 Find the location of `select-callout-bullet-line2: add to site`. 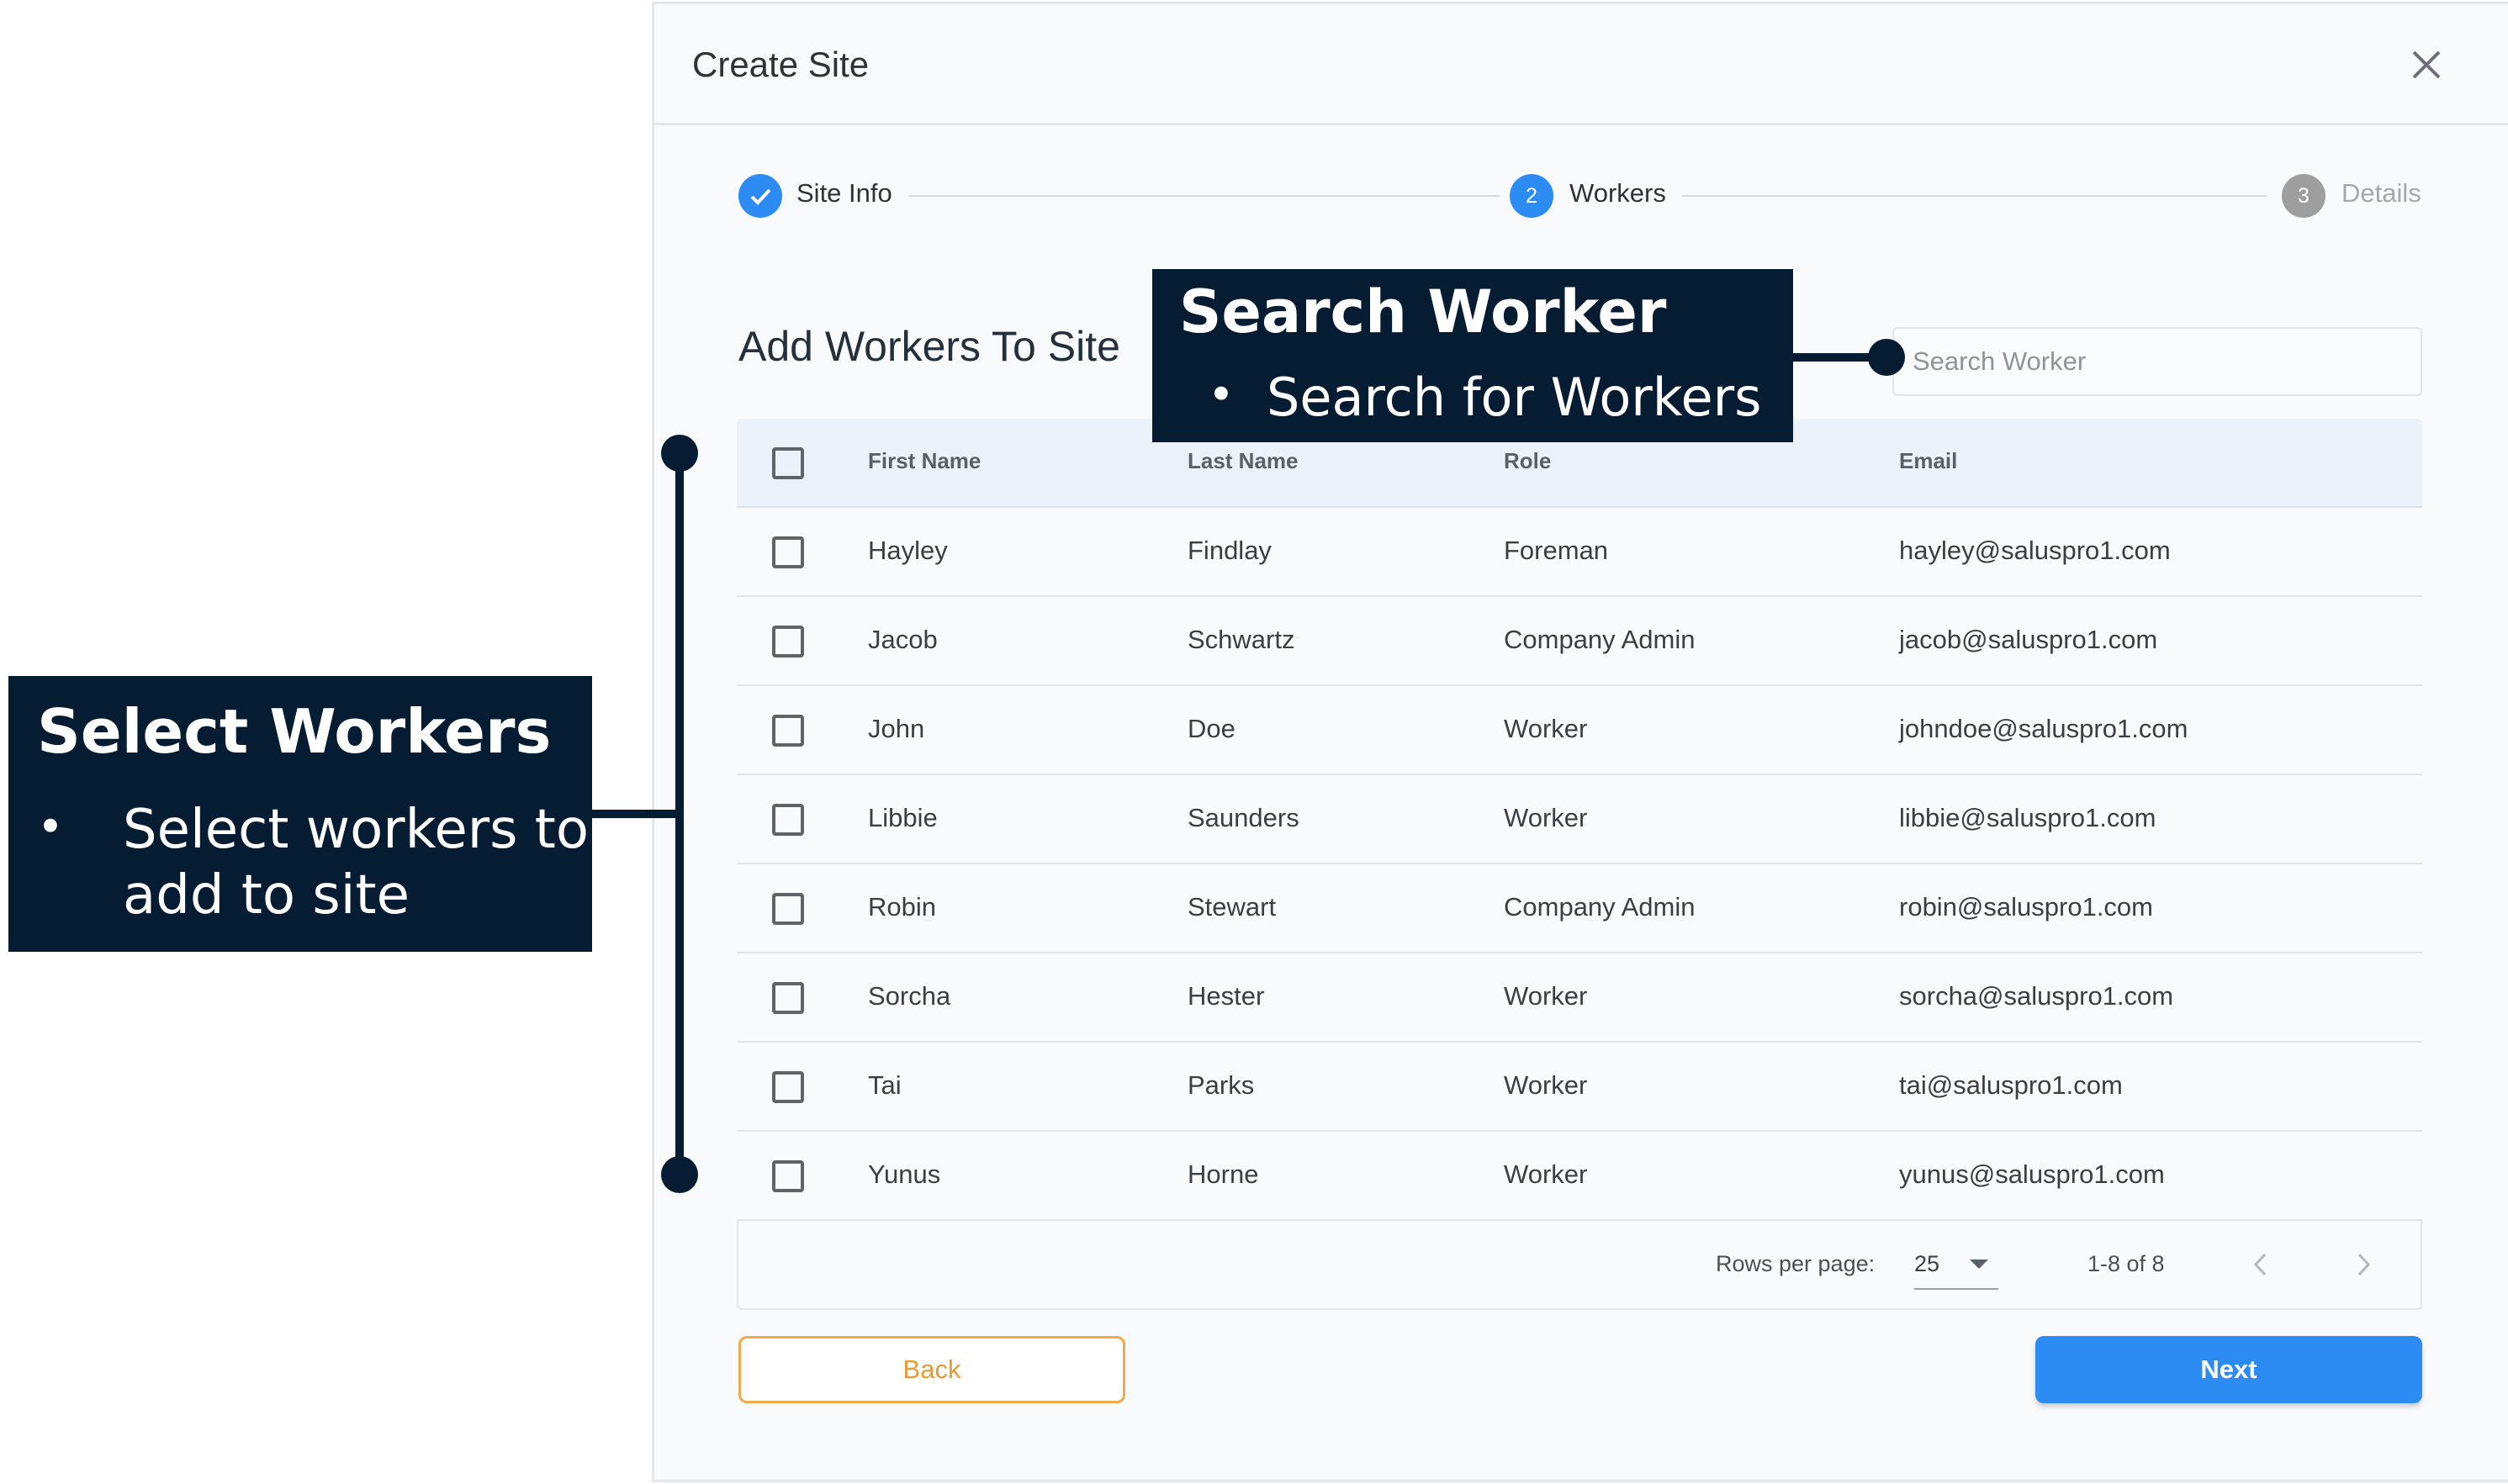

select-callout-bullet-line2: add to site is located at coordinates (266, 895).